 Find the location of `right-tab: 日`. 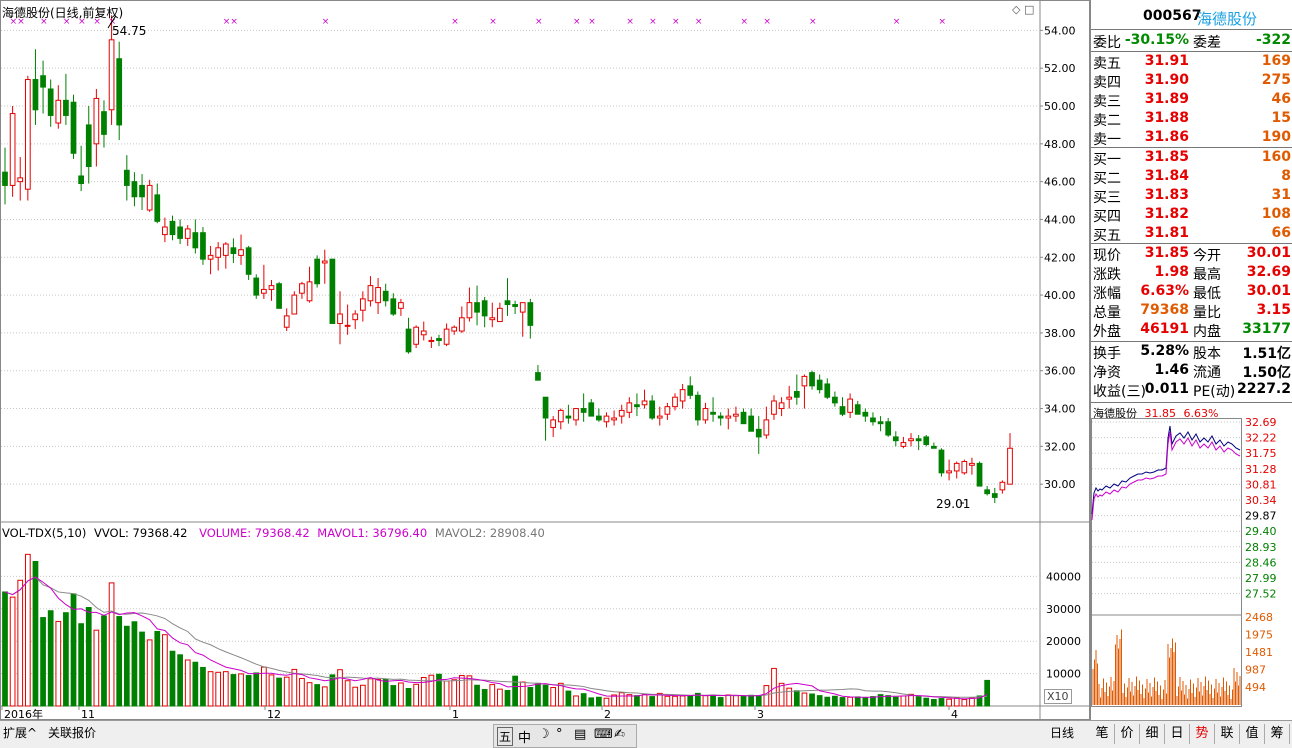

right-tab: 日 is located at coordinates (1177, 734).